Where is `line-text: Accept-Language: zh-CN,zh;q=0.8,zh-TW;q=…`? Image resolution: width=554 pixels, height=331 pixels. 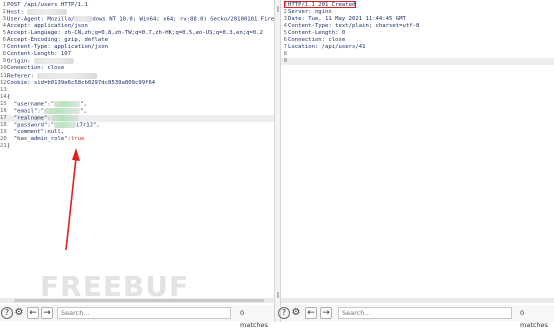
line-text: Accept-Language: zh-CN,zh;q=0.8,zh-TW;q=… is located at coordinates (135, 33).